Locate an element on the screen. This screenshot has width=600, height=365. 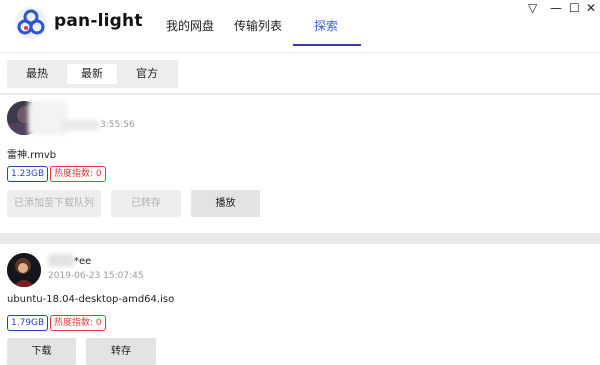
download-button: 下载 is located at coordinates (41, 351).